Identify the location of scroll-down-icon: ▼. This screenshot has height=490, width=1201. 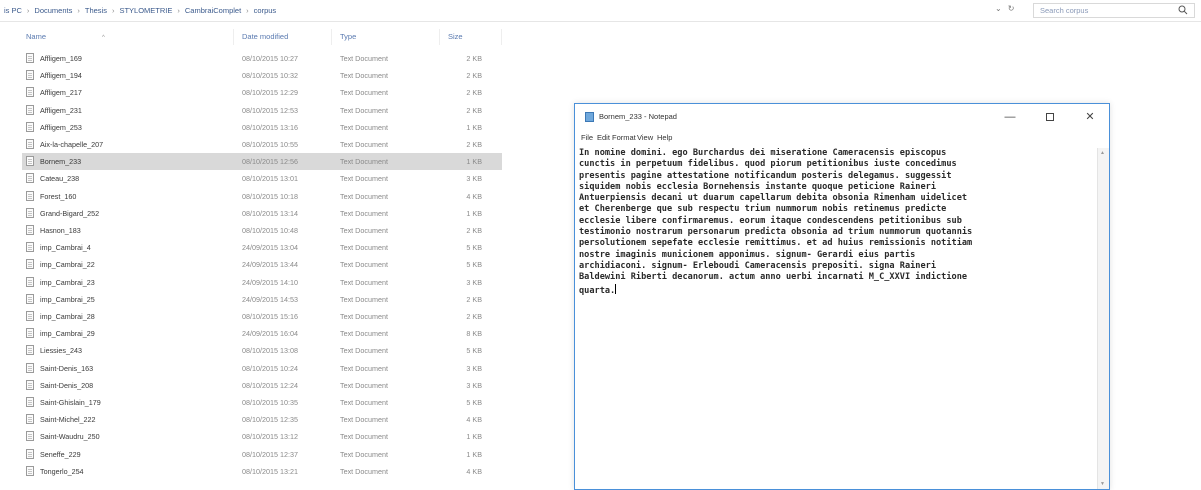
(1102, 484).